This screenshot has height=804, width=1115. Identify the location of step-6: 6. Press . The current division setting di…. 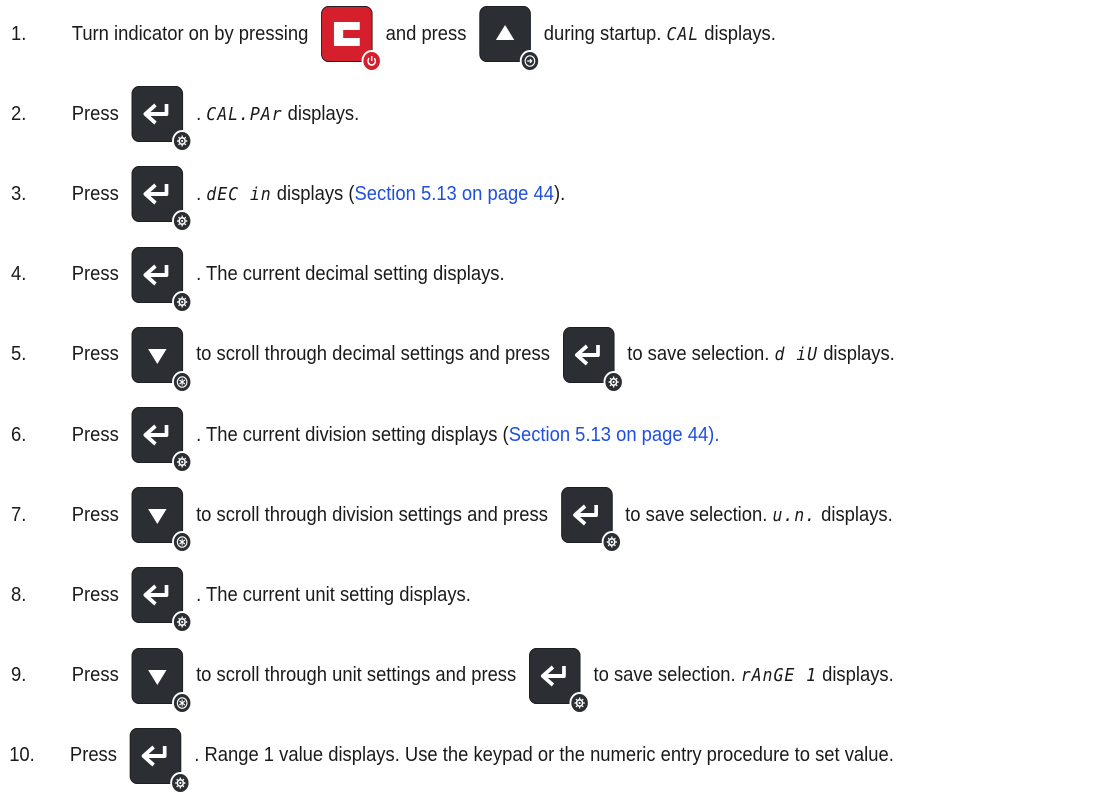
(513, 438).